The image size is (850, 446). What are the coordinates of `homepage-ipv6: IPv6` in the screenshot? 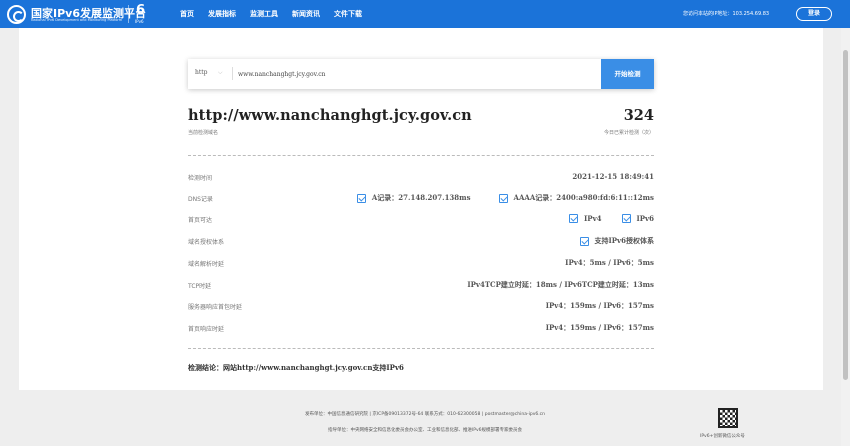 It's located at (645, 218).